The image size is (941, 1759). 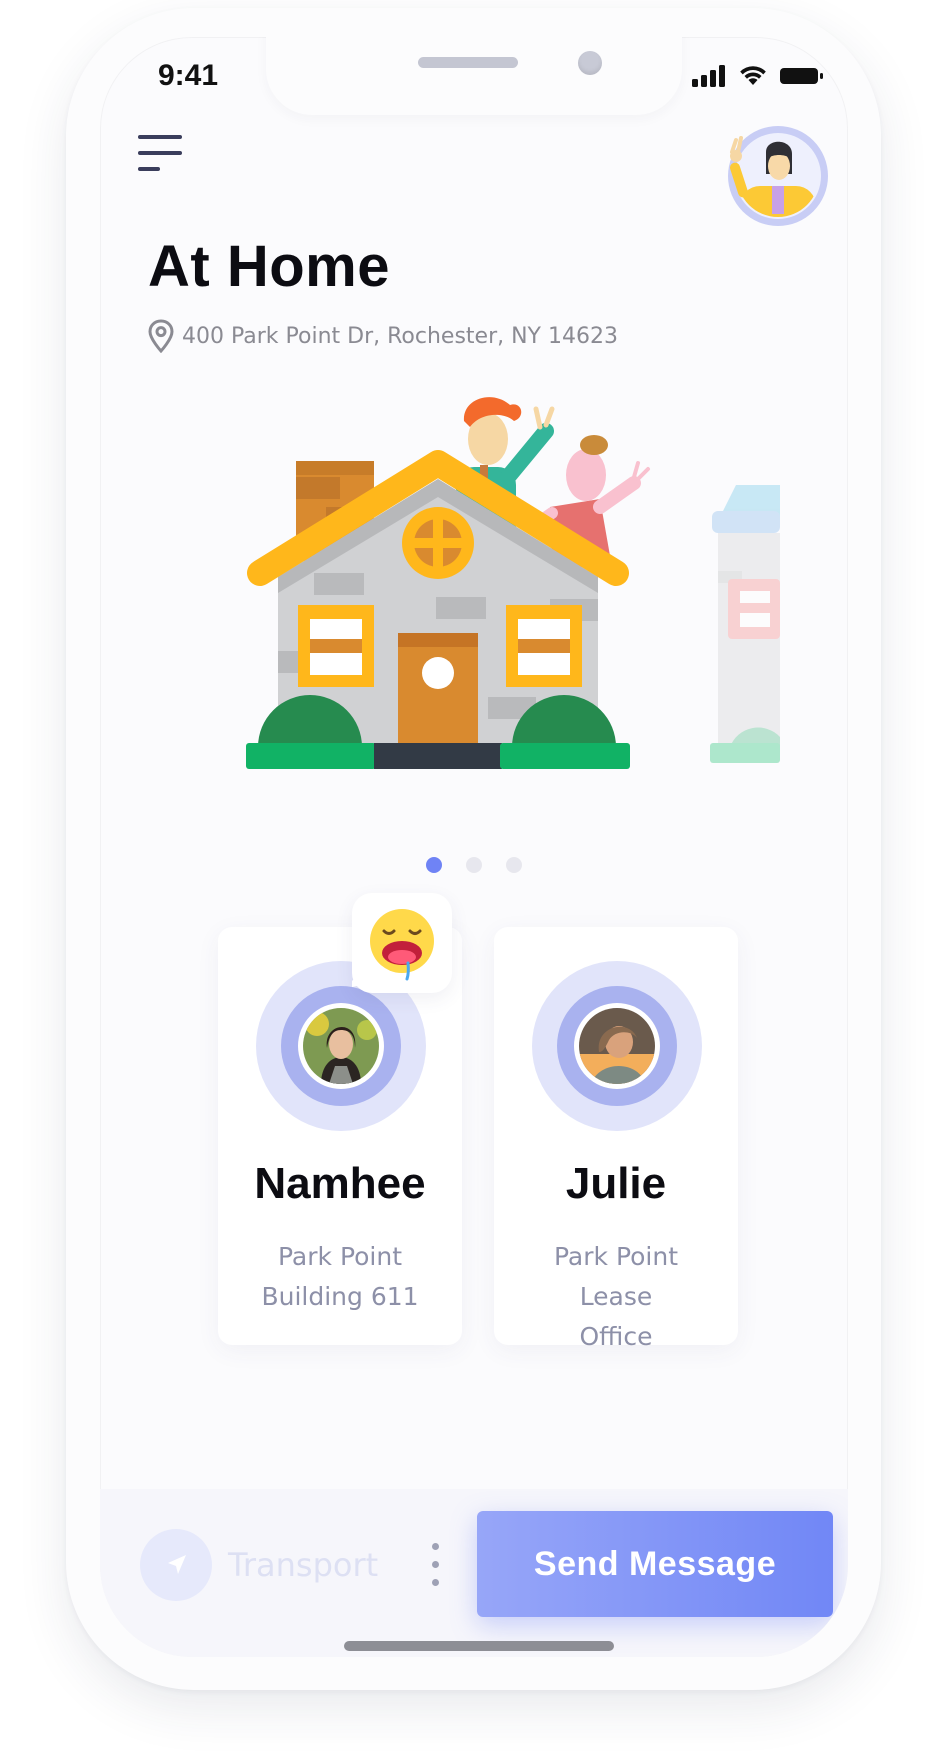 I want to click on more-options-button, so click(x=436, y=1565).